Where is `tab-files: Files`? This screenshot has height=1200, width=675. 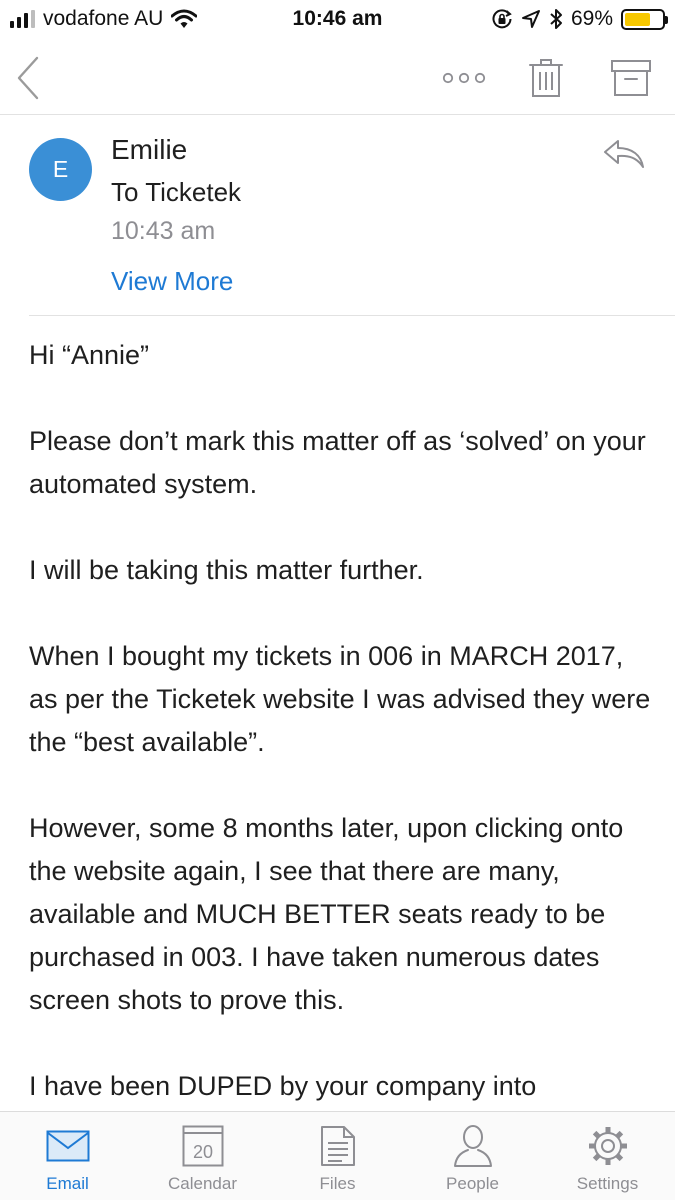
tab-files: Files is located at coordinates (337, 1156).